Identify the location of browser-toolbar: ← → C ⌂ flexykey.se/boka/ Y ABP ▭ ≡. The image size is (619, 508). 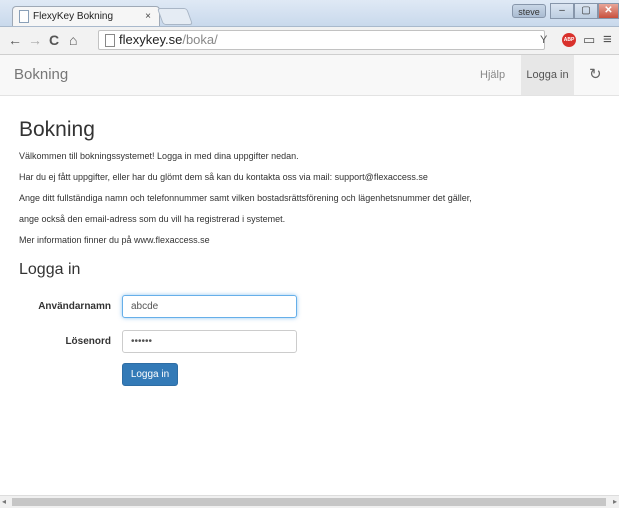
(309, 41).